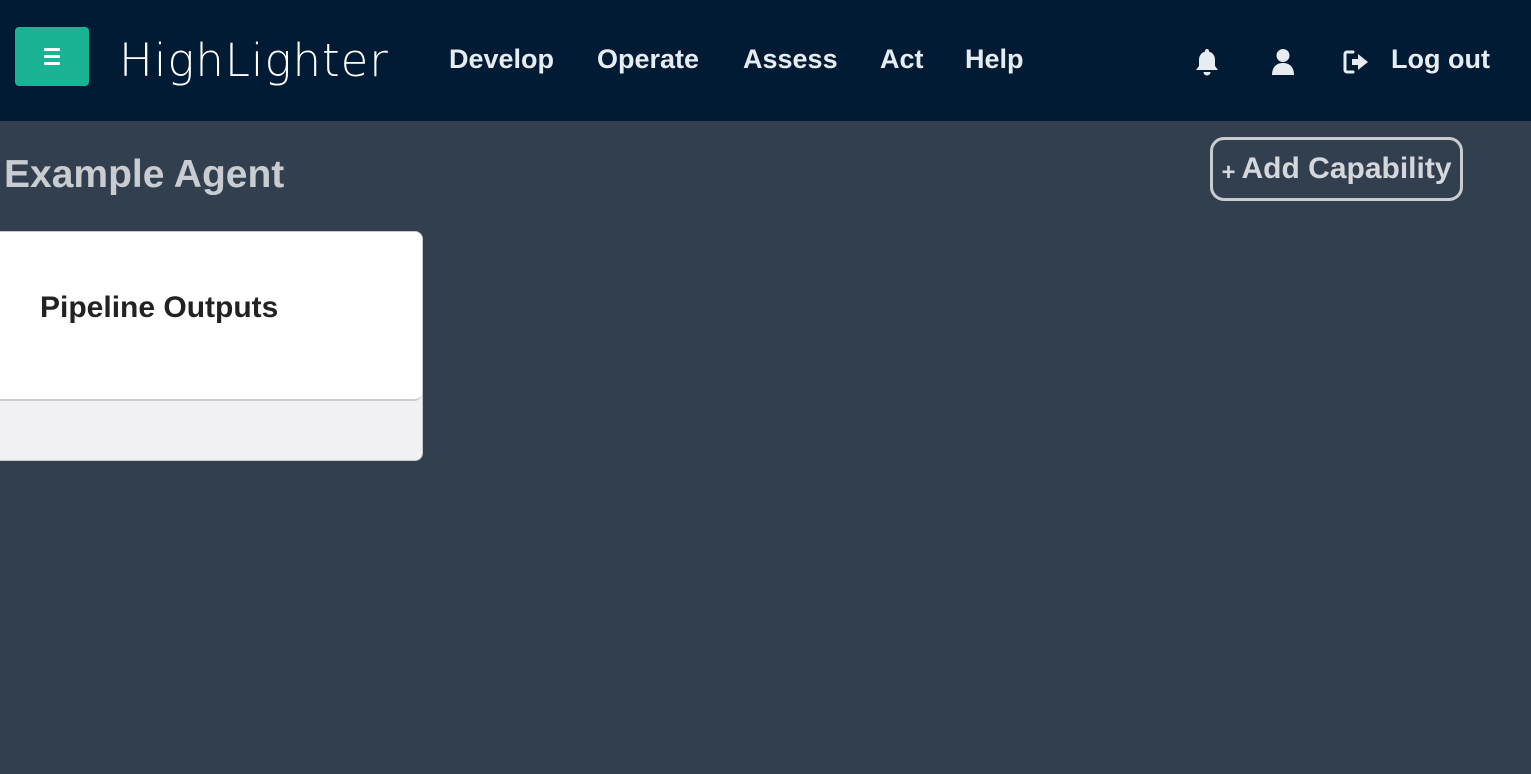 The width and height of the screenshot is (1531, 774). What do you see at coordinates (1346, 168) in the screenshot?
I see `add-capability-label: Add Capability` at bounding box center [1346, 168].